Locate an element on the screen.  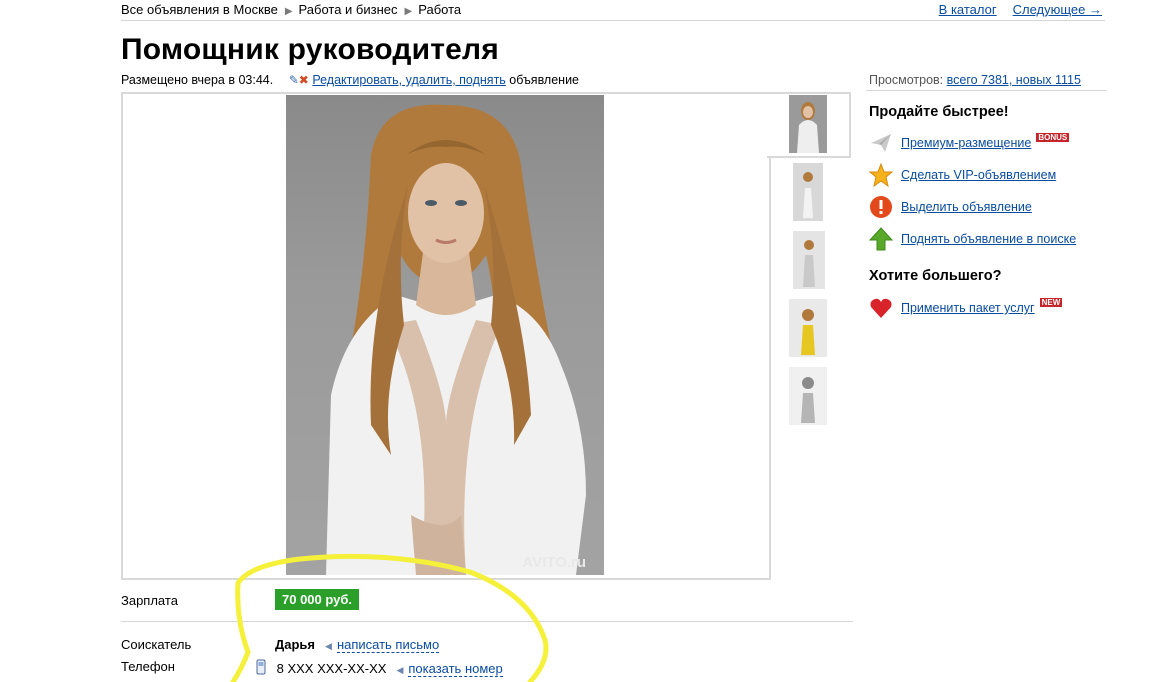
pencil-icon: ✎ is located at coordinates (294, 80).